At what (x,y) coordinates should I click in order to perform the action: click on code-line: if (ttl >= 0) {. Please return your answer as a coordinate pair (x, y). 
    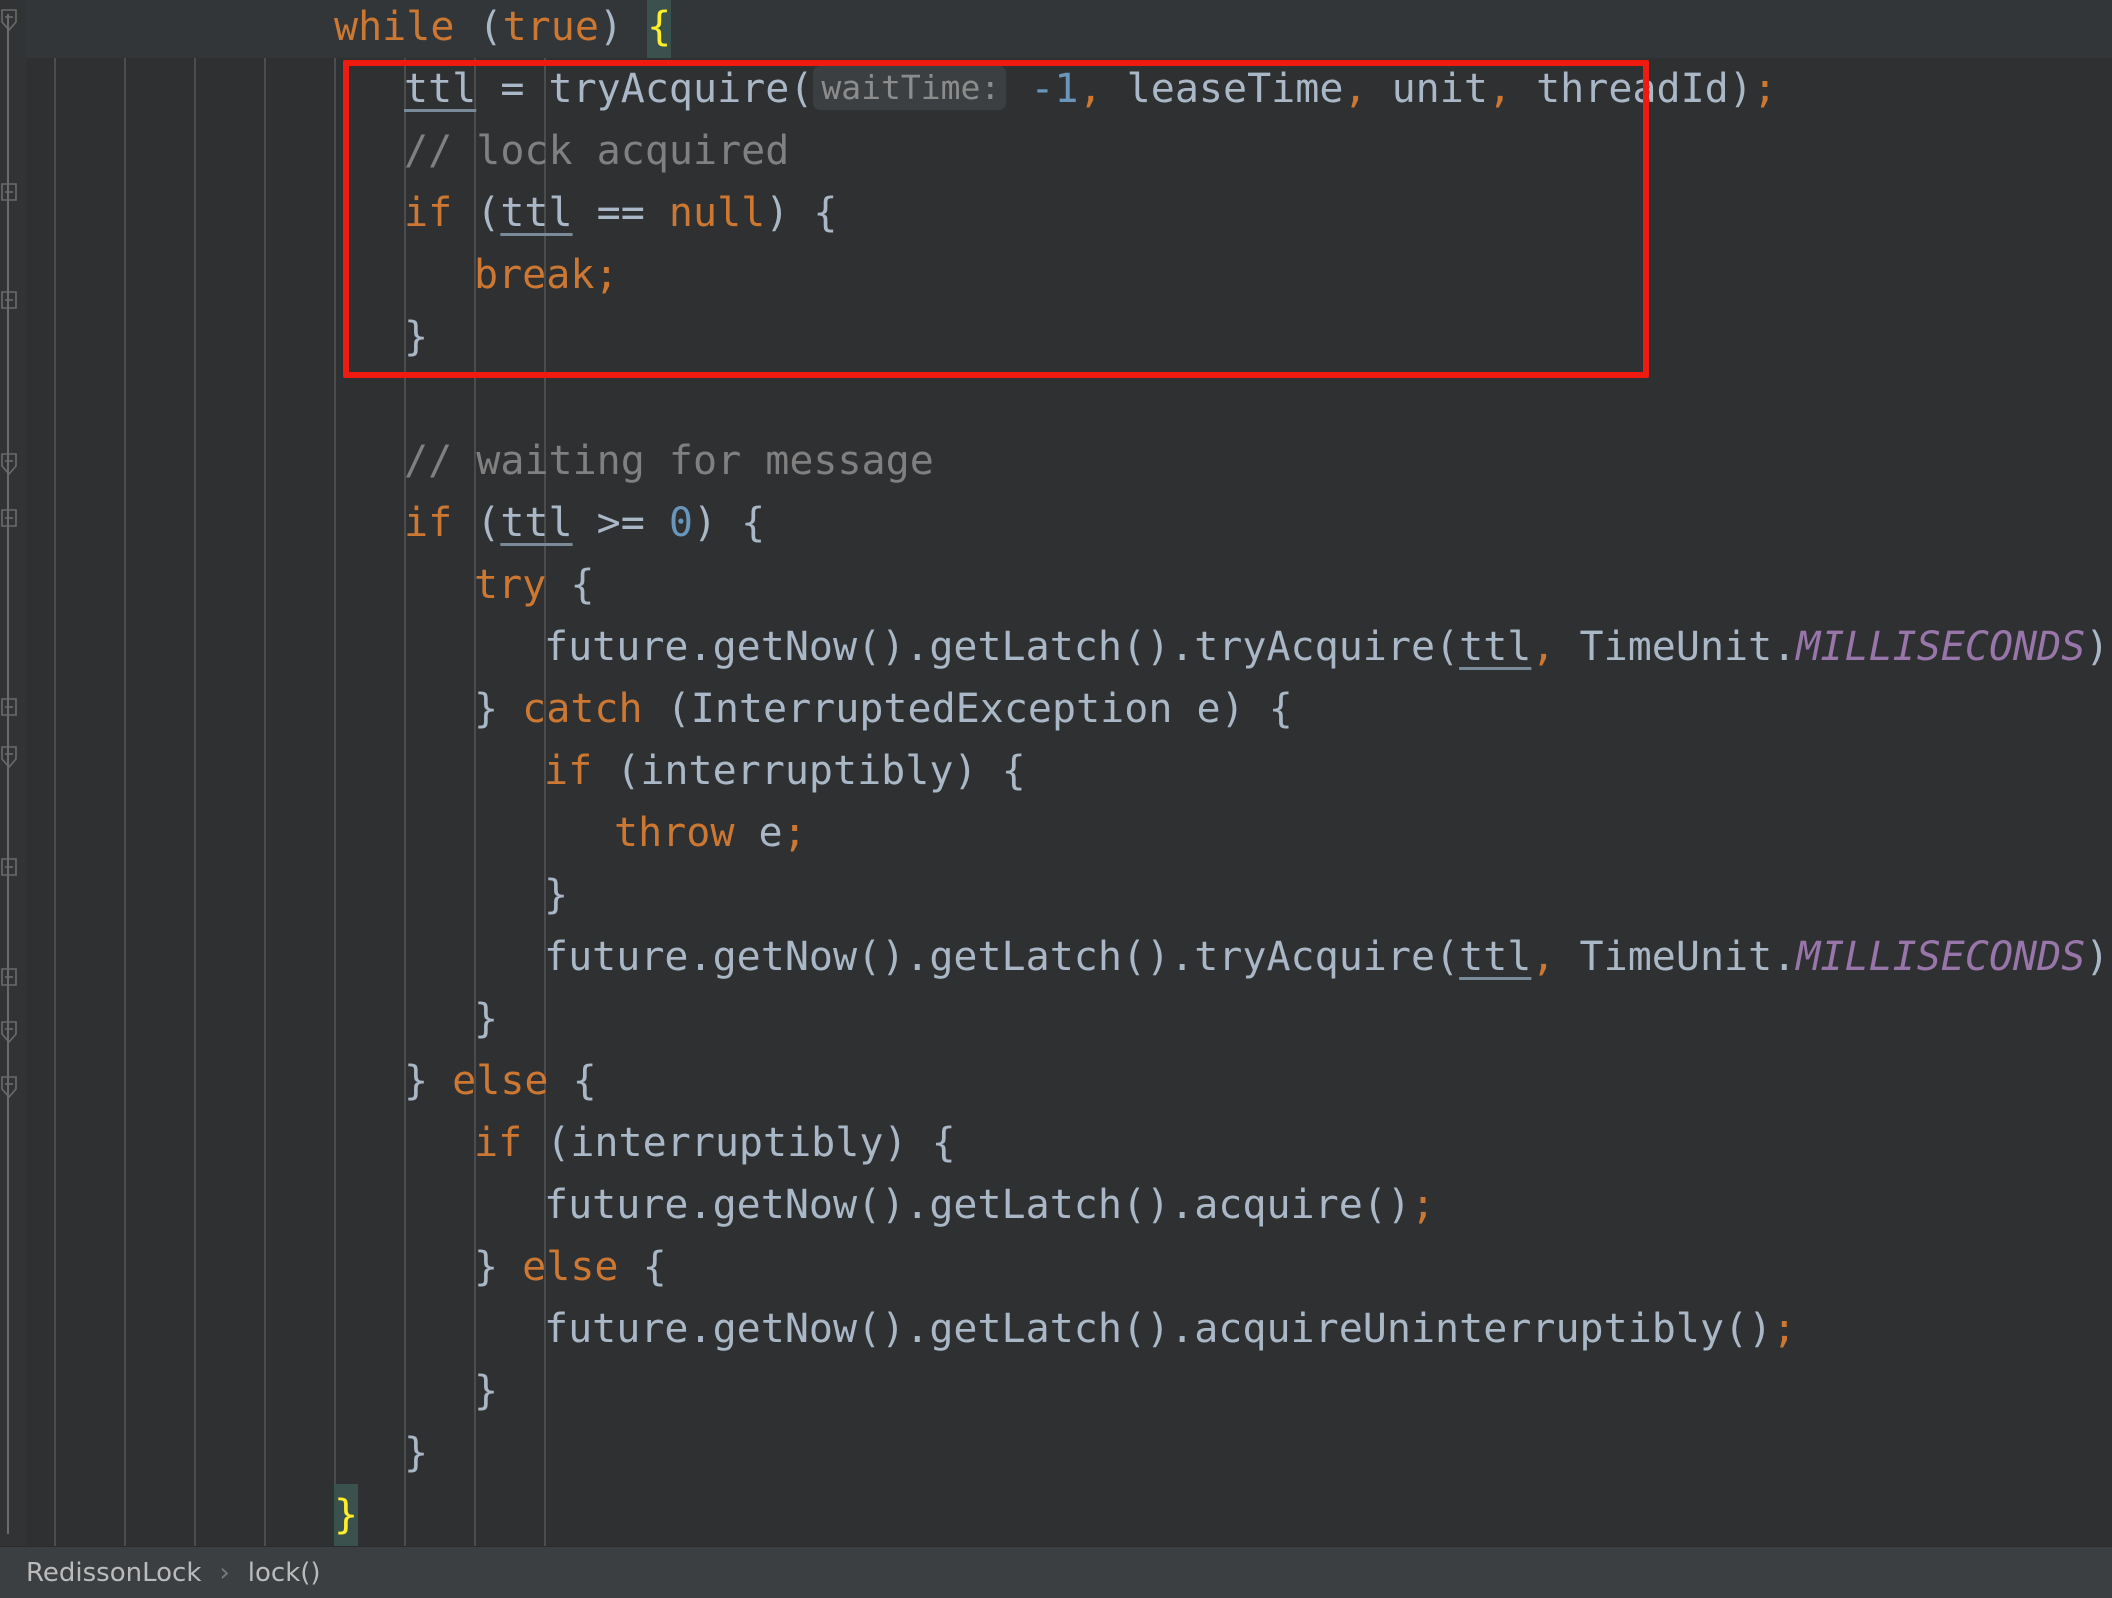
    Looking at the image, I should click on (1069, 523).